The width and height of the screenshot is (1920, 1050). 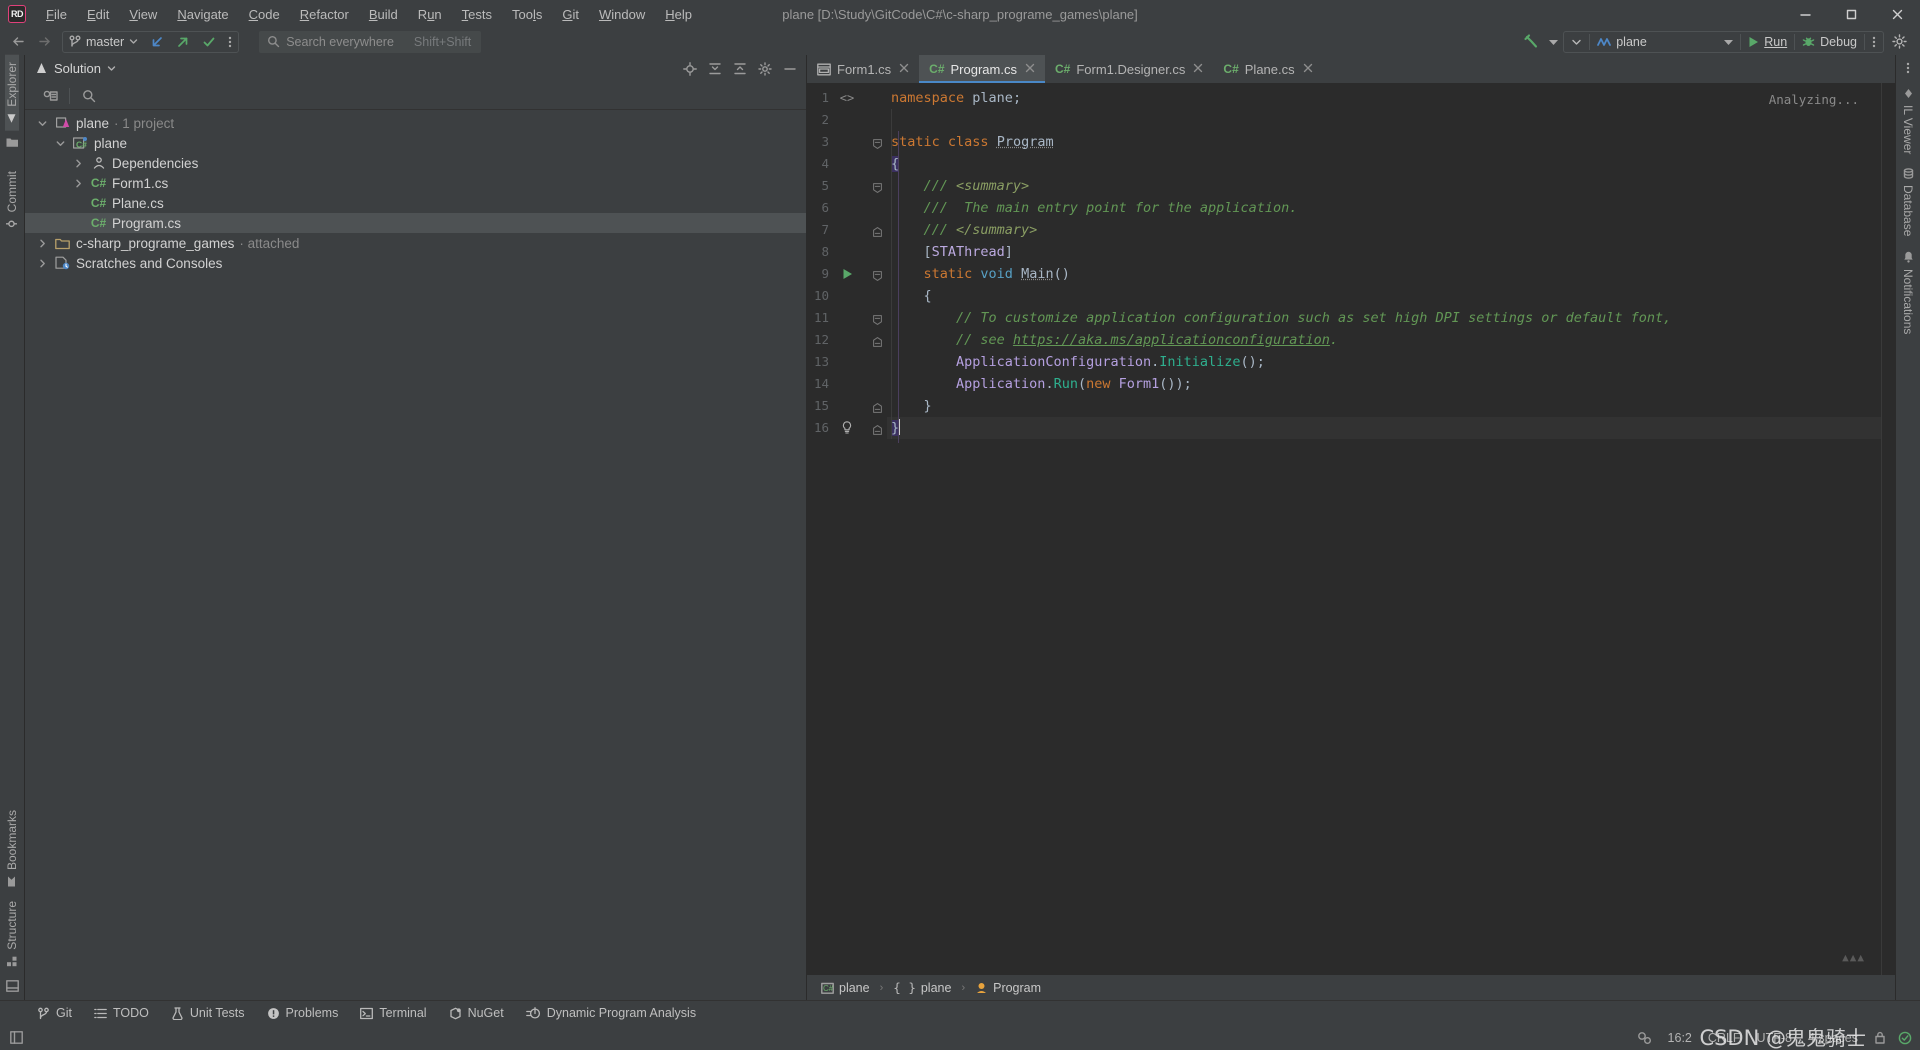 I want to click on error-stripe-scrollbar, so click(x=1888, y=529).